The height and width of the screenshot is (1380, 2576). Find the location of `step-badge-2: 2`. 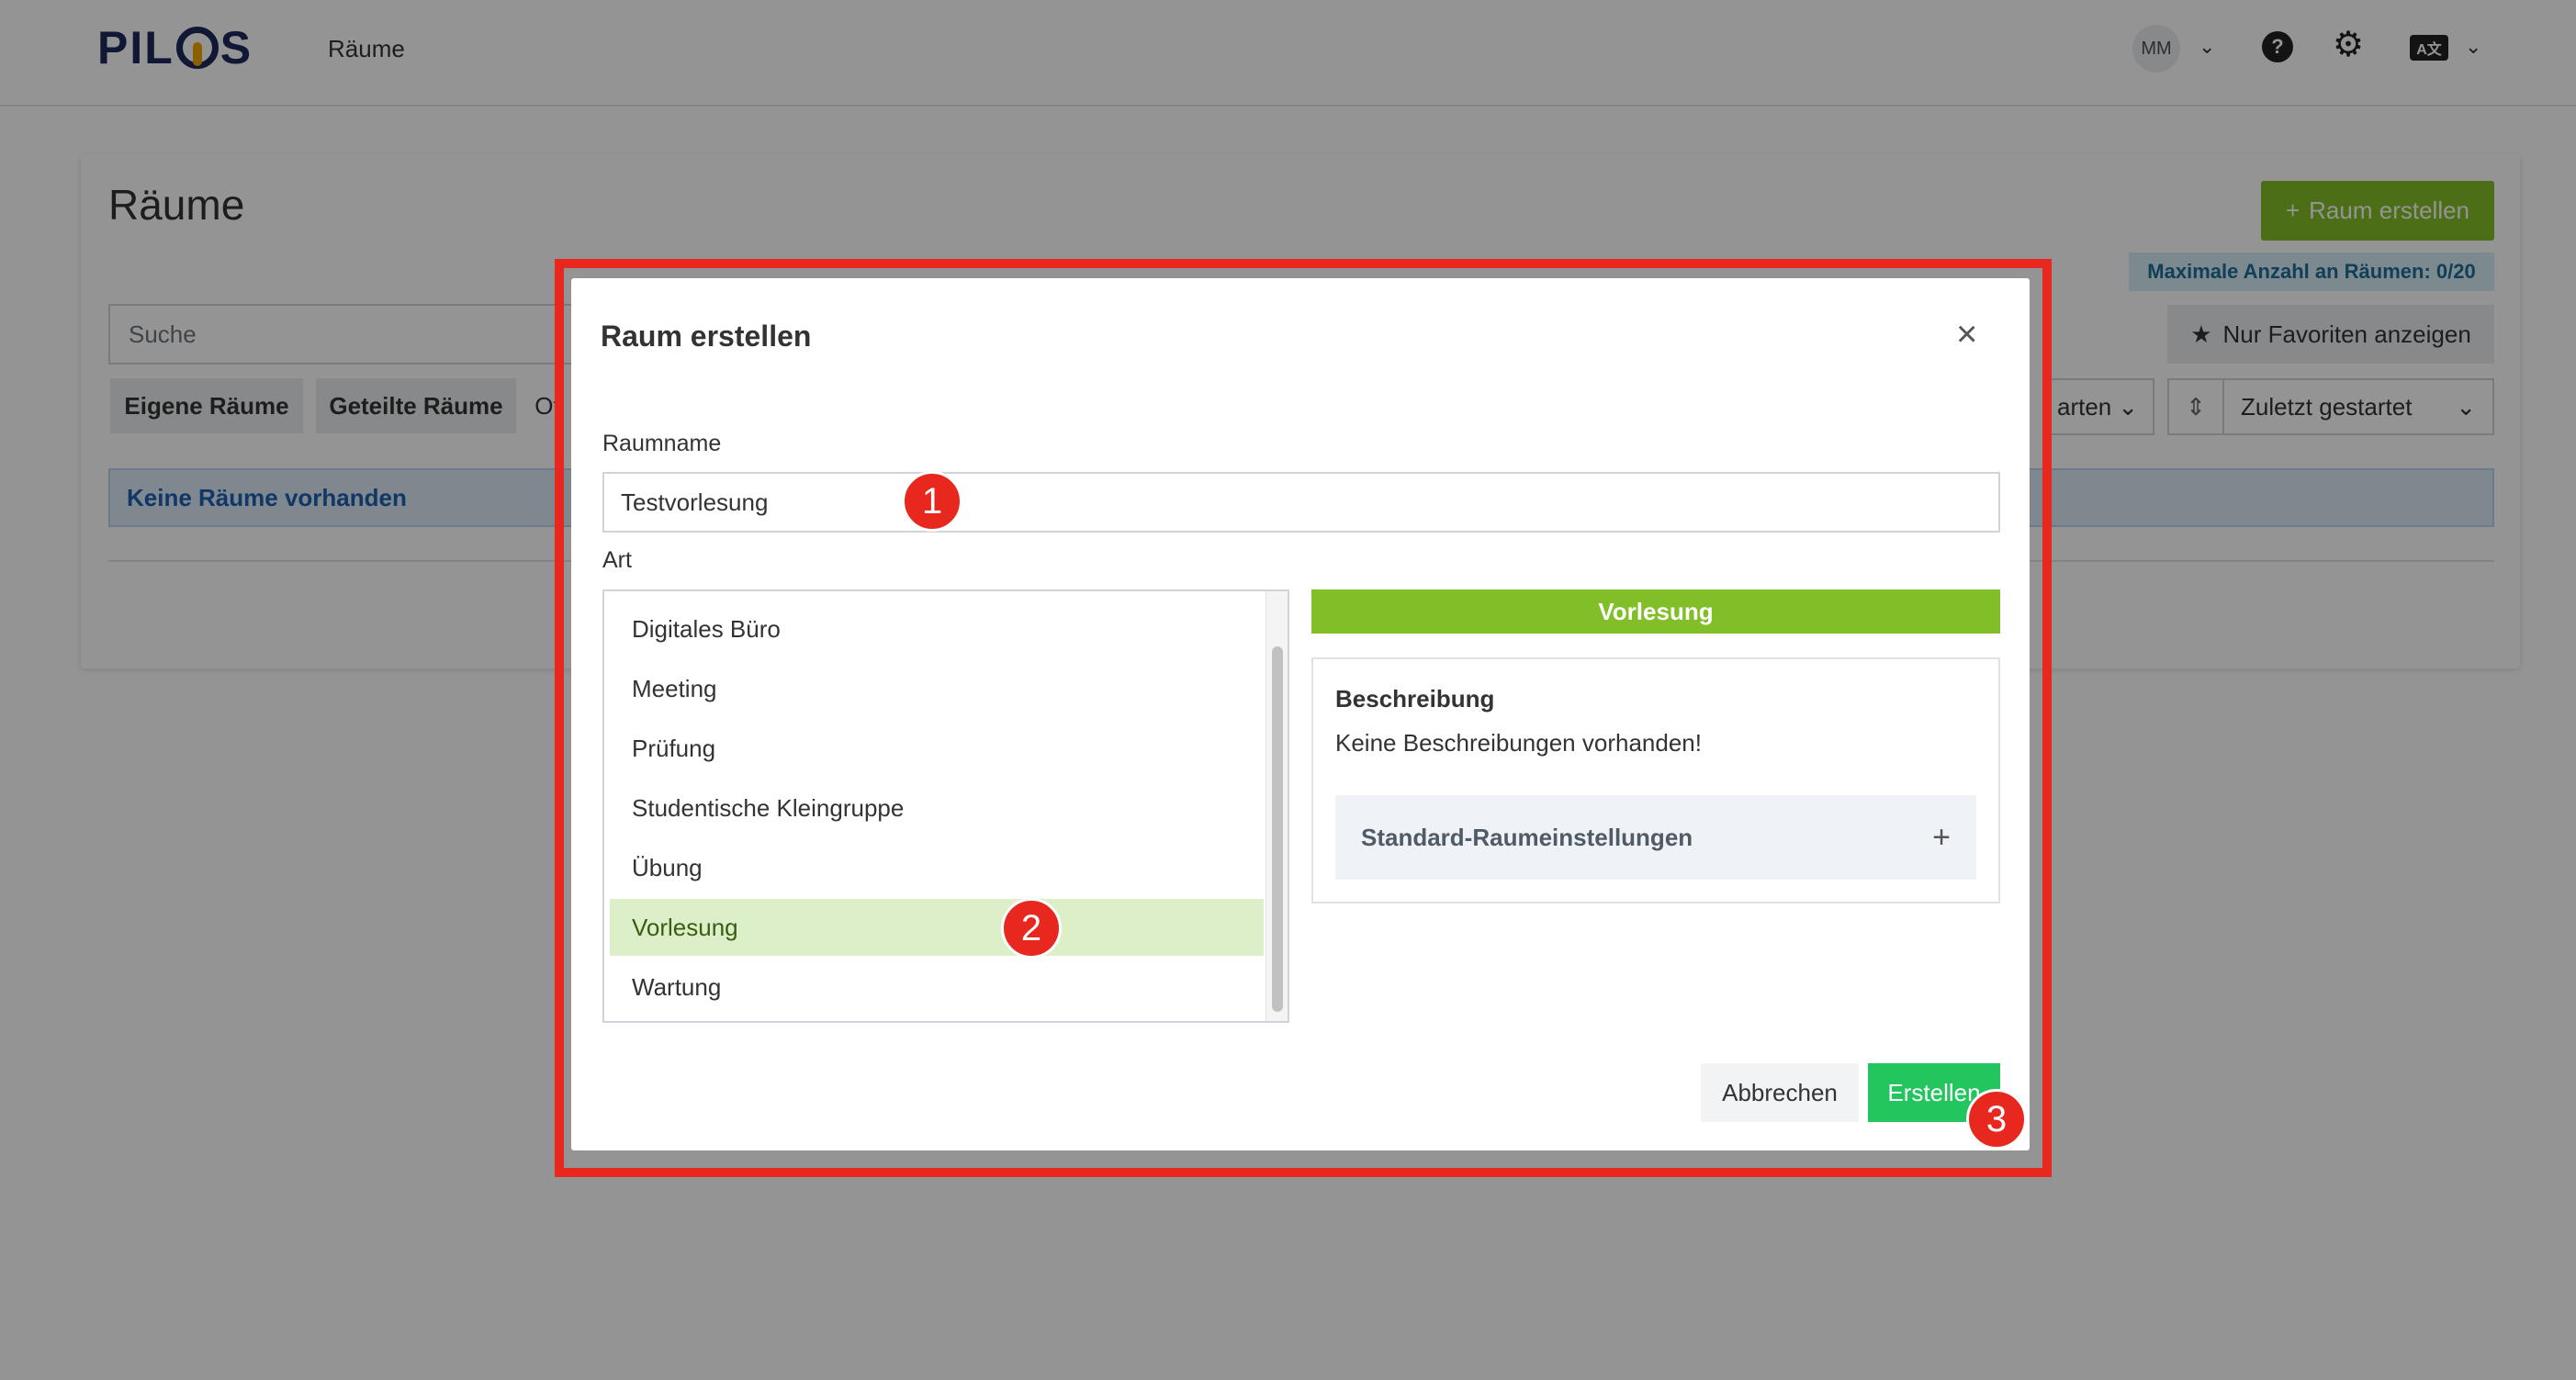

step-badge-2: 2 is located at coordinates (1031, 928).